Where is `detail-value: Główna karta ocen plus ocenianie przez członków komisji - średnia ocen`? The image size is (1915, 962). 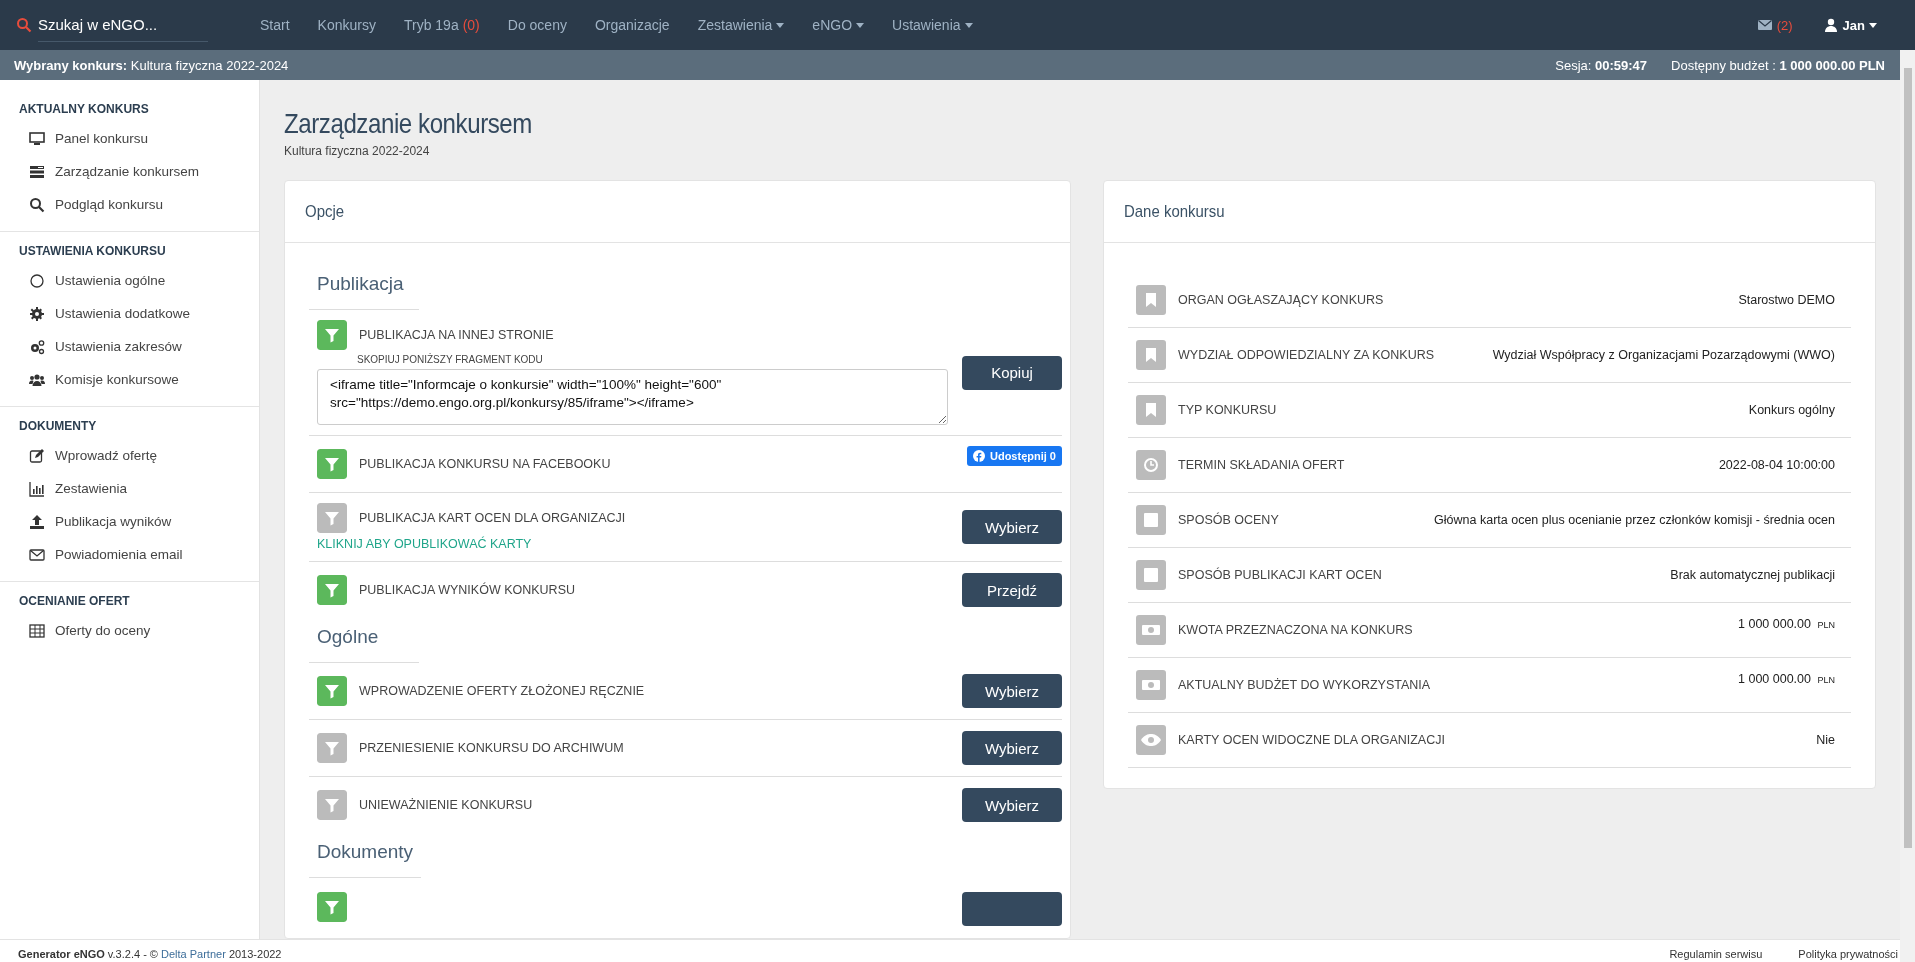 detail-value: Główna karta ocen plus ocenianie przez członków komisji - średnia ocen is located at coordinates (1634, 520).